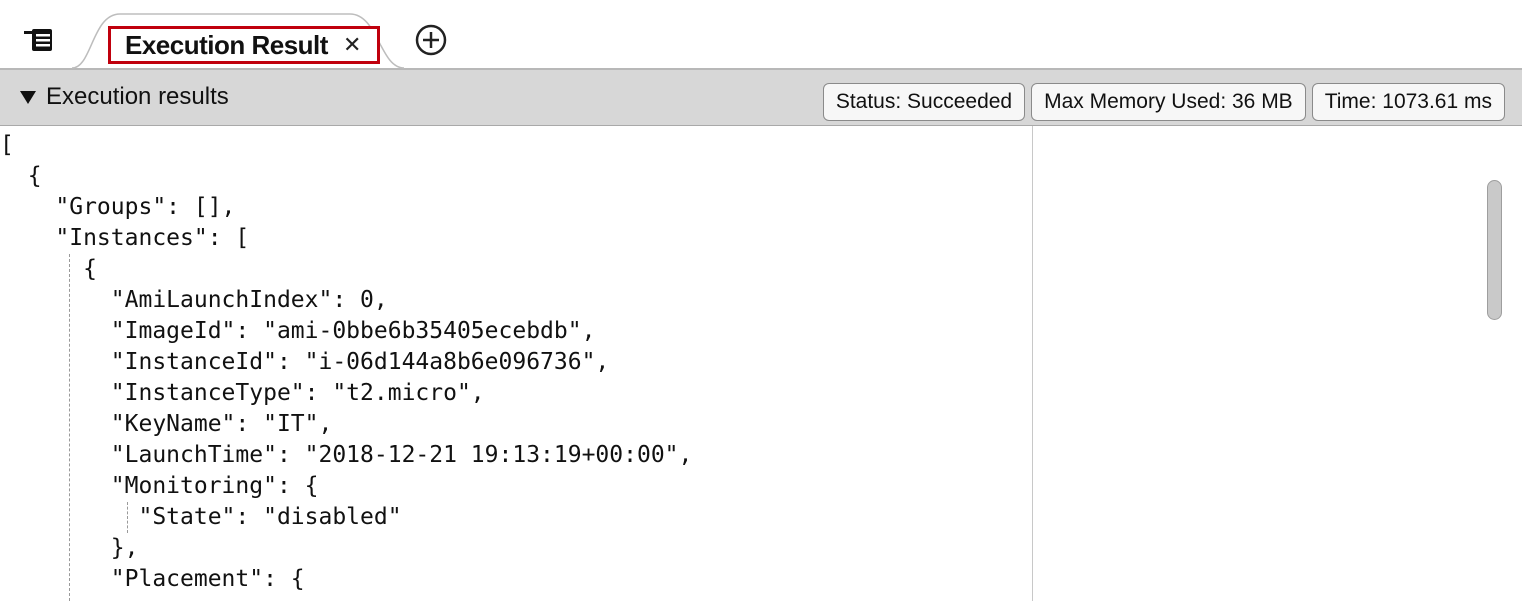 Image resolution: width=1522 pixels, height=601 pixels. I want to click on code-line: "Instances": [, so click(125, 238).